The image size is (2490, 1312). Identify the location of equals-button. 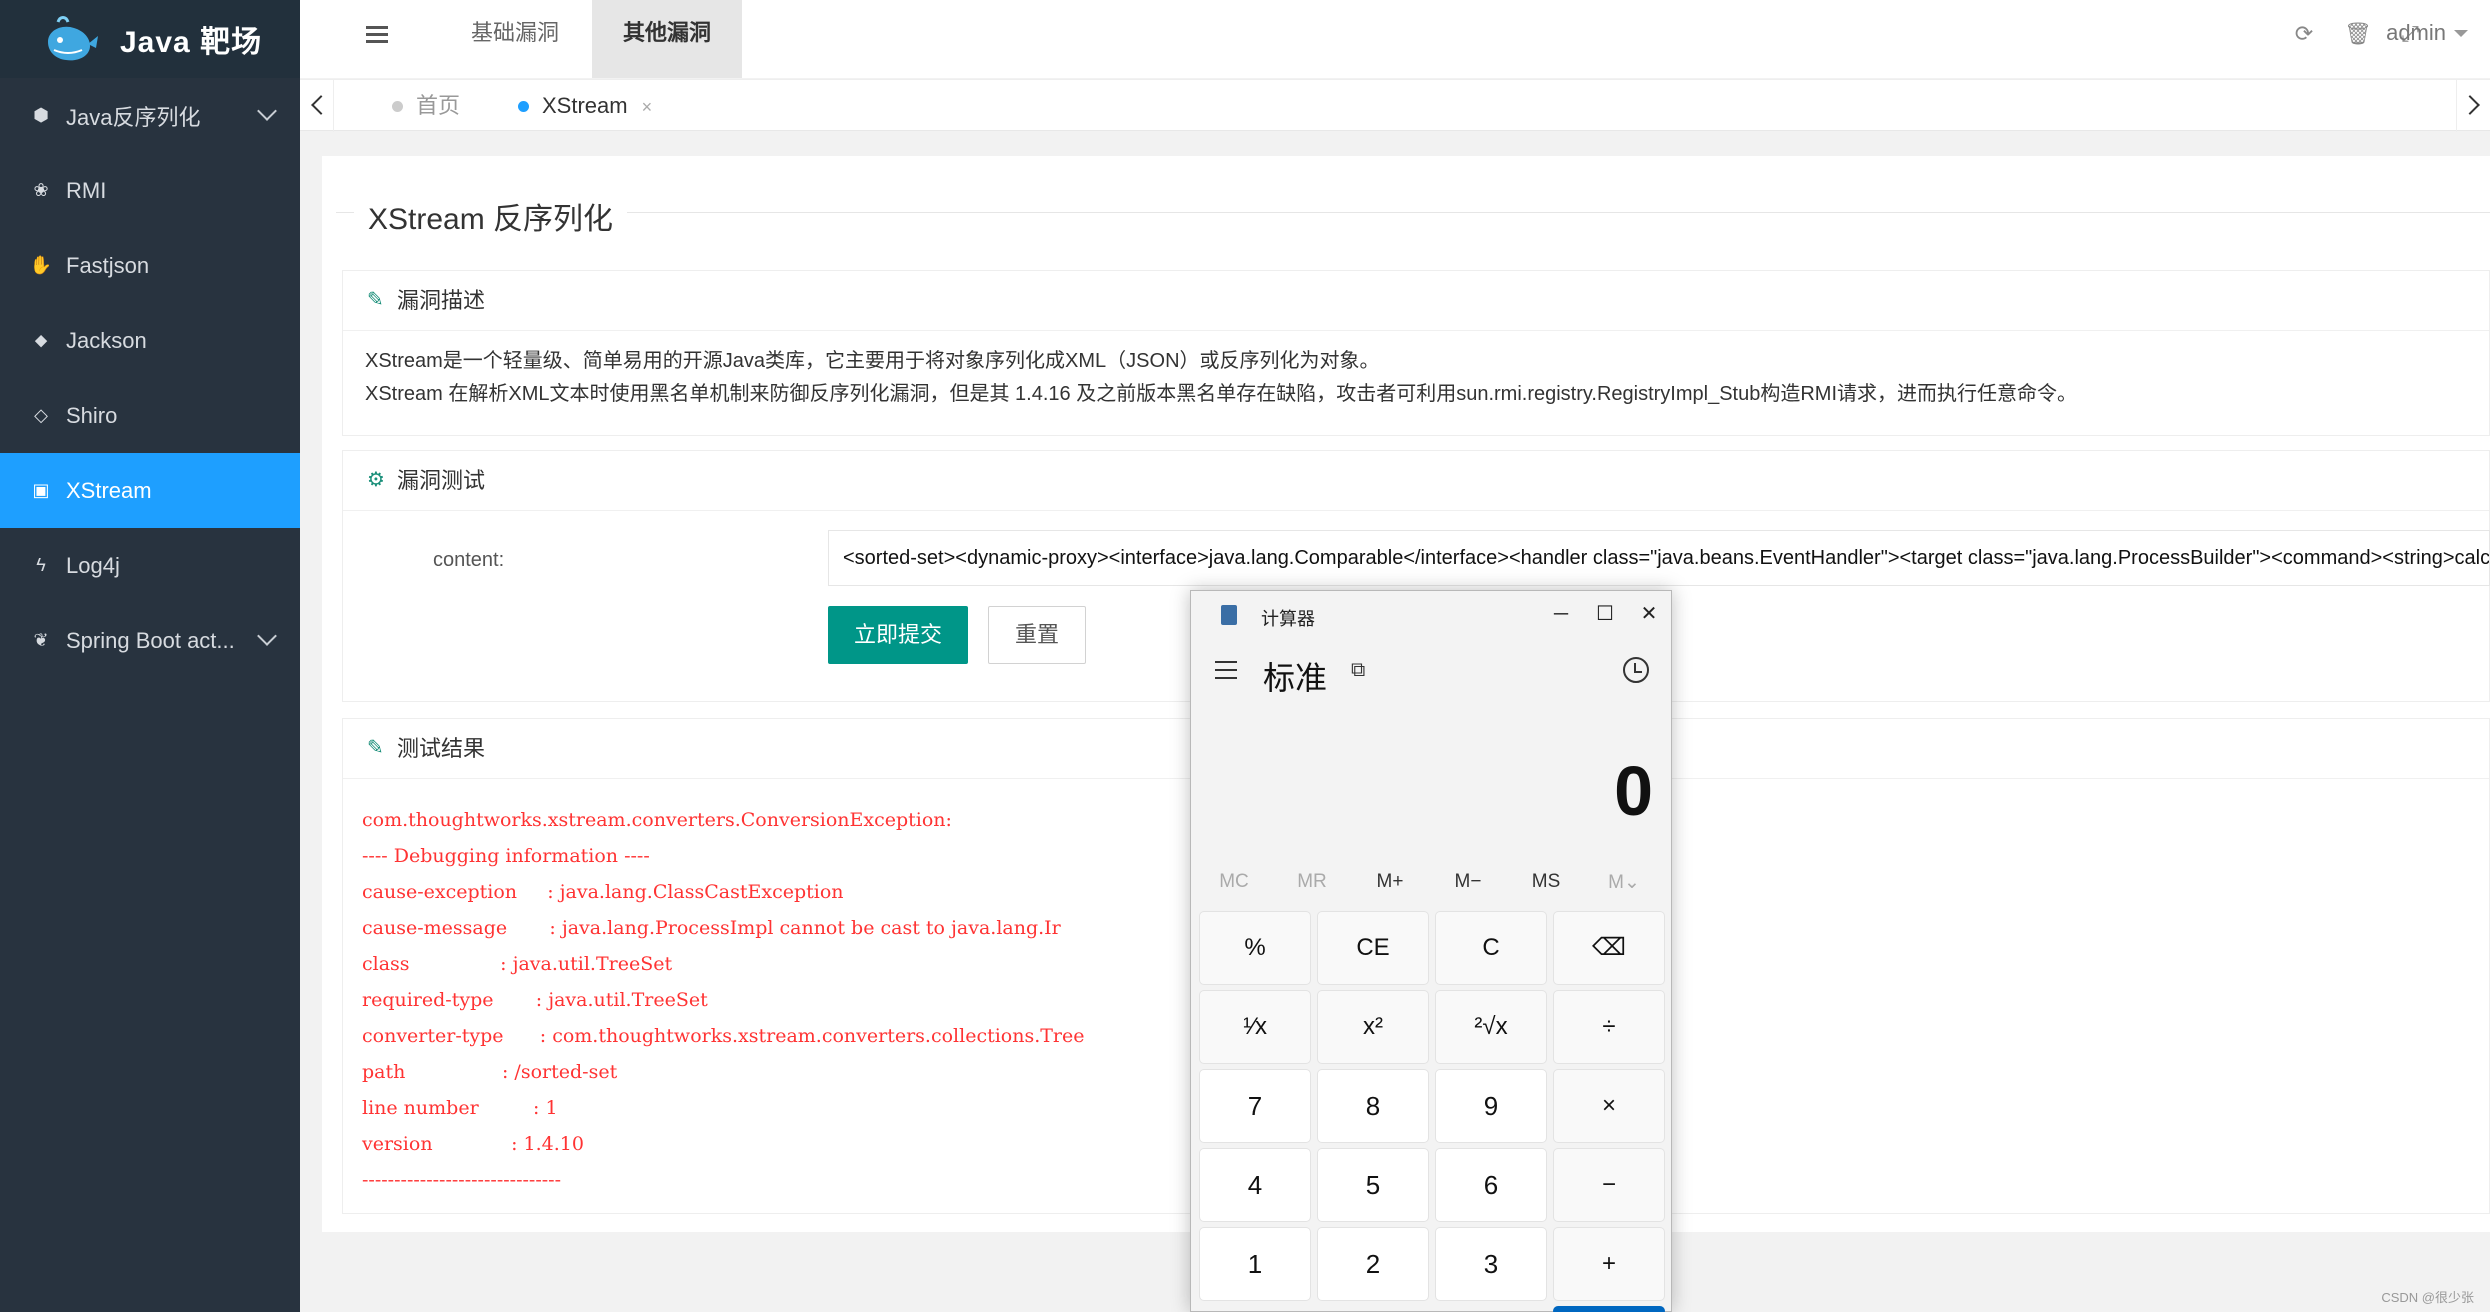
(1609, 1309).